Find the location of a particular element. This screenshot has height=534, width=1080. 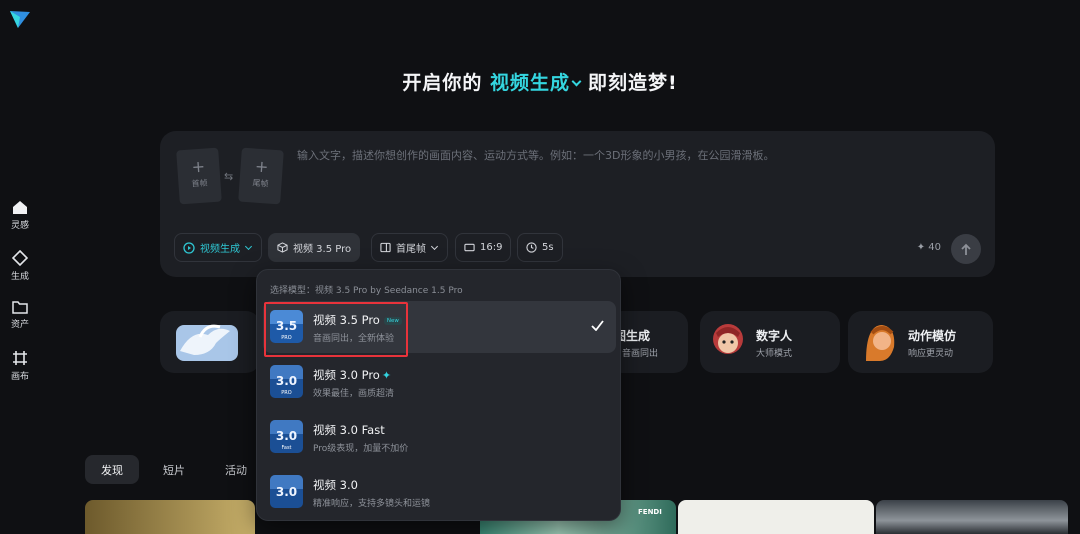

model-select: 视频 3.5 Pro is located at coordinates (314, 247).